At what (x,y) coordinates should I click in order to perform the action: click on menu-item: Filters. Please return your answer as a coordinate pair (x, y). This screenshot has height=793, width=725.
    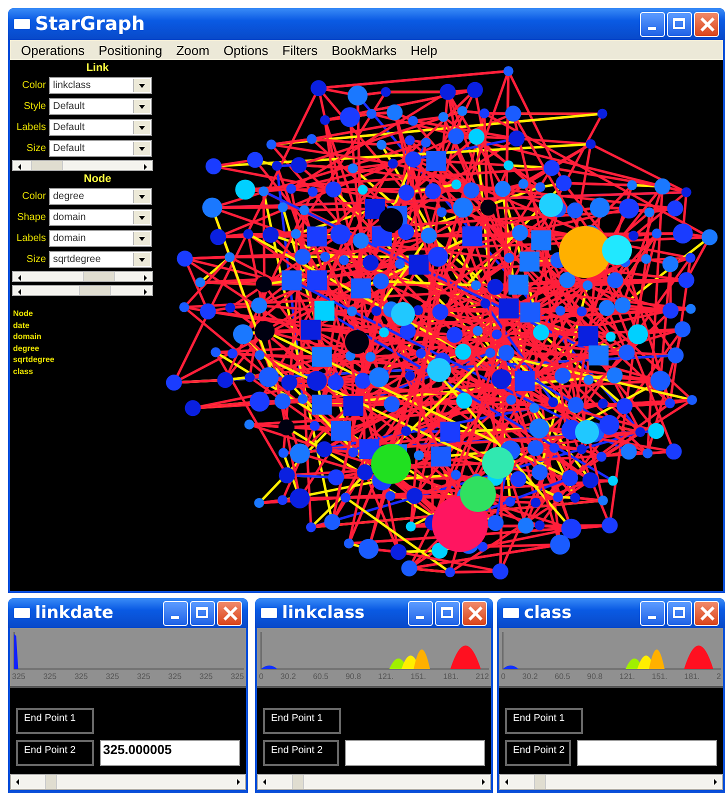
    Looking at the image, I should click on (300, 50).